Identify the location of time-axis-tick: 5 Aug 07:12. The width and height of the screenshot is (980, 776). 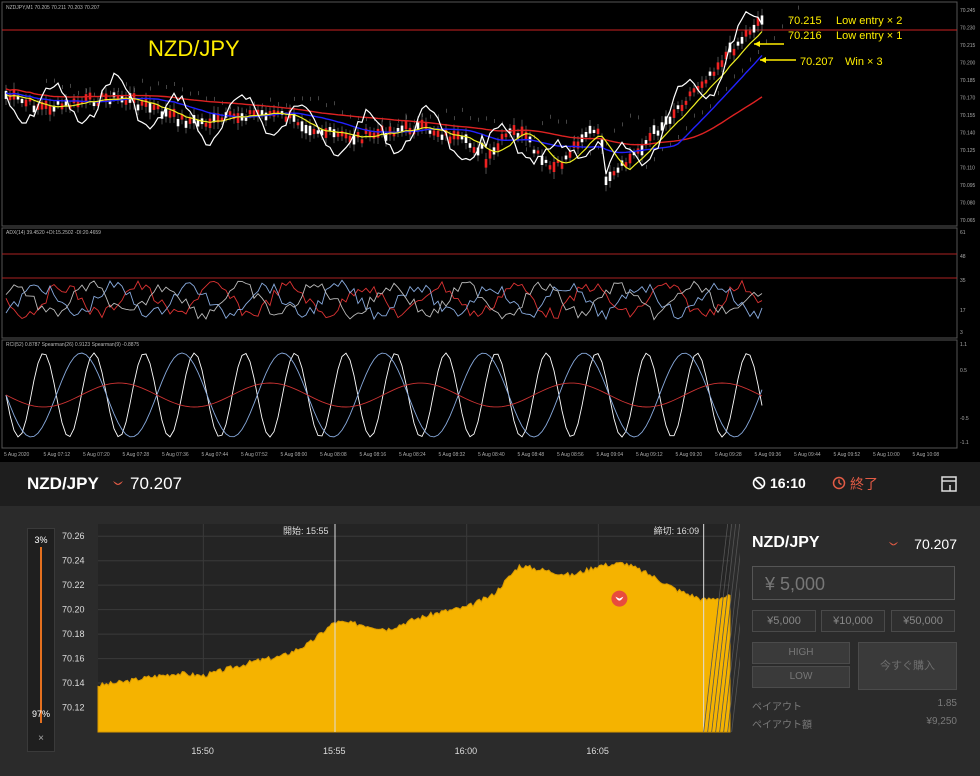
(57, 455).